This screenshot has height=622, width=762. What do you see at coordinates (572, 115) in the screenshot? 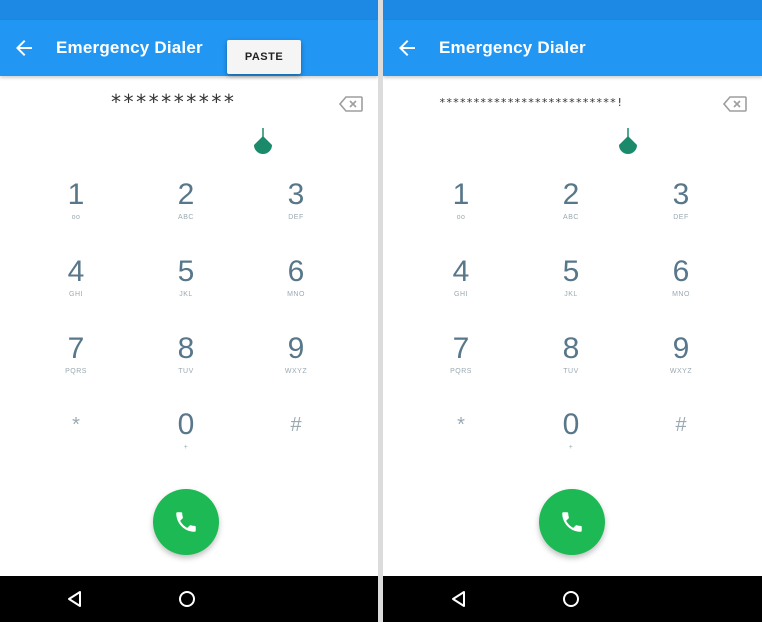
I see `digits-field: **************************!` at bounding box center [572, 115].